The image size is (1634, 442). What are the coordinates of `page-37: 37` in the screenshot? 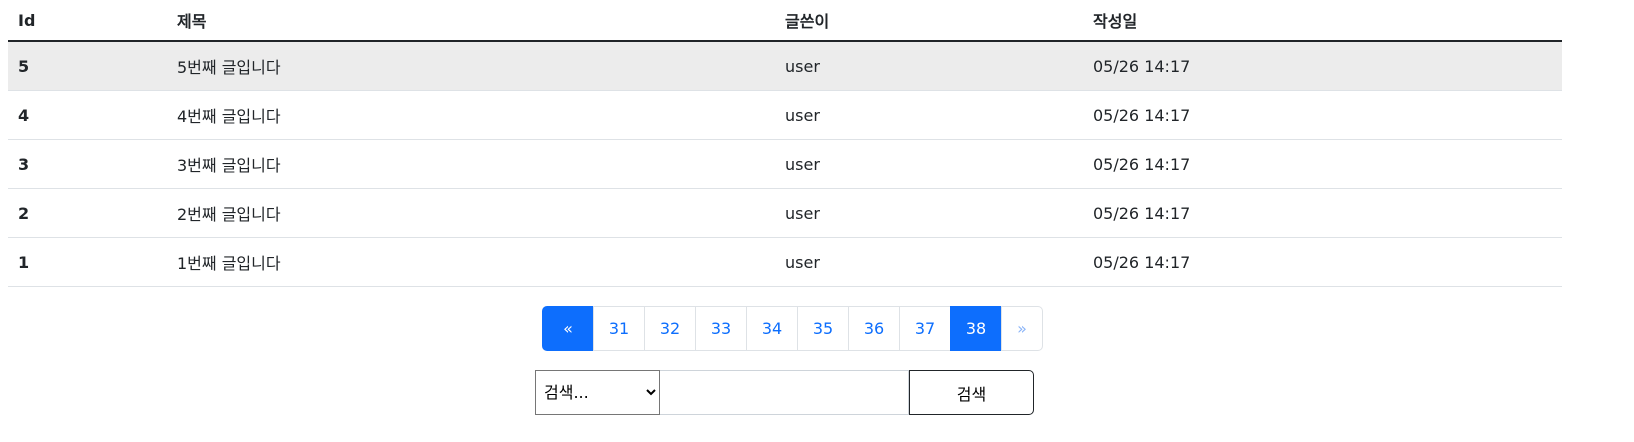 It's located at (925, 328).